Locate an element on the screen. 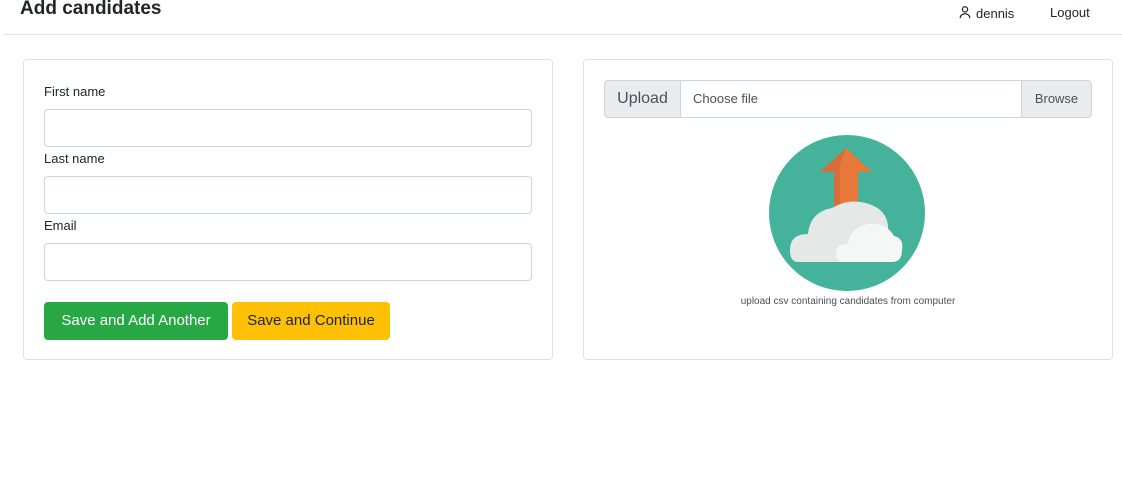 This screenshot has width=1122, height=480. page-title: Add candidates is located at coordinates (91, 9).